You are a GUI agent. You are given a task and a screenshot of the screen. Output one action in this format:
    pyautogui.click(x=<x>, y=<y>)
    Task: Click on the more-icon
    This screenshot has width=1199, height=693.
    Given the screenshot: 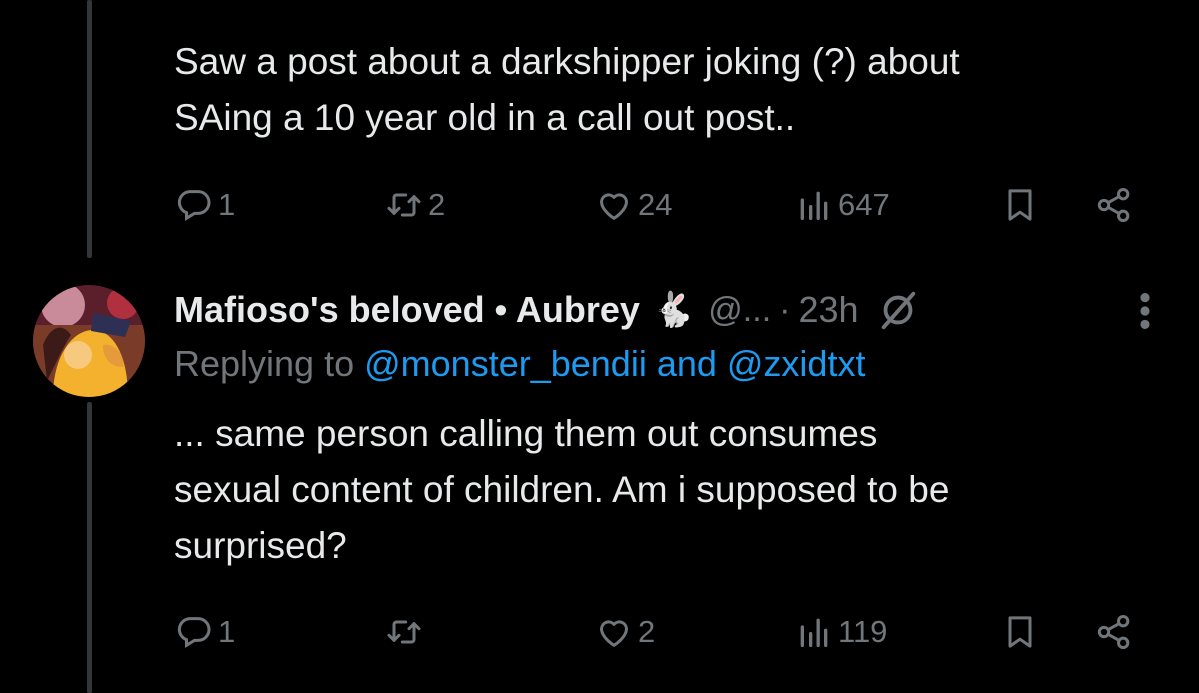 What is the action you would take?
    pyautogui.click(x=1145, y=311)
    